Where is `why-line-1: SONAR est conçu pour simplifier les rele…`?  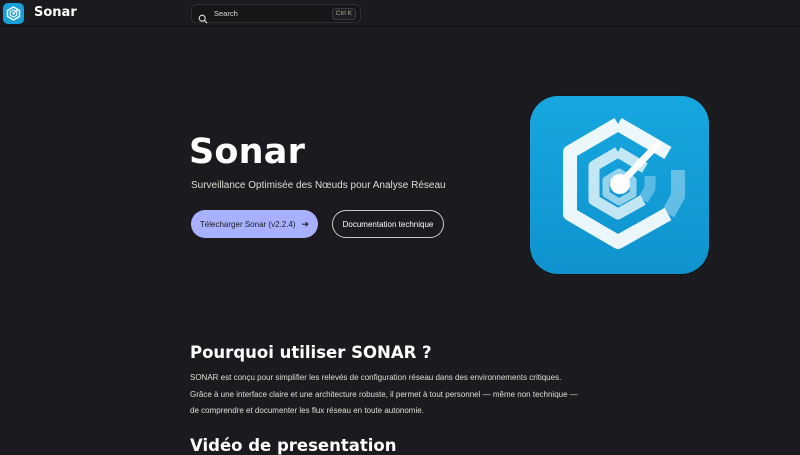 why-line-1: SONAR est conçu pour simplifier les rele… is located at coordinates (376, 377).